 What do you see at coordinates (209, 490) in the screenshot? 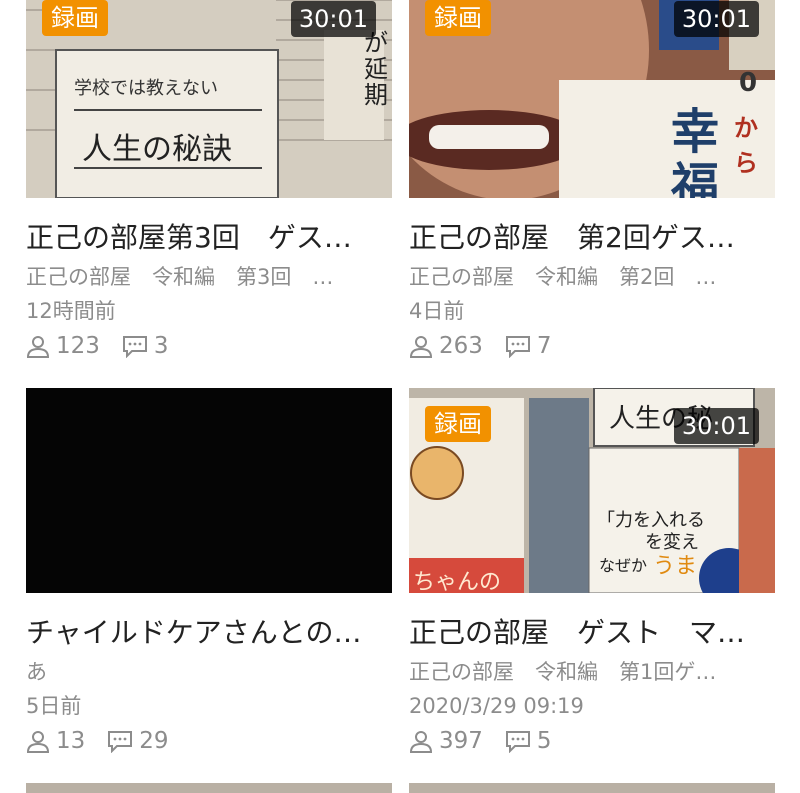
I see `video-thumbnail` at bounding box center [209, 490].